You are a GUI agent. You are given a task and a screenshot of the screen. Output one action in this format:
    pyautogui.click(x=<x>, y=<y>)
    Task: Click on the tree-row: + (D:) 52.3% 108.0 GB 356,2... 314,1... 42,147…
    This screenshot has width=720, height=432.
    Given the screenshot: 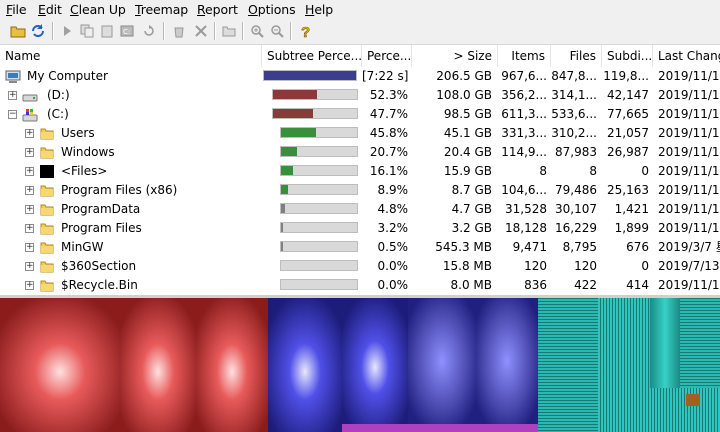 What is the action you would take?
    pyautogui.click(x=360, y=95)
    